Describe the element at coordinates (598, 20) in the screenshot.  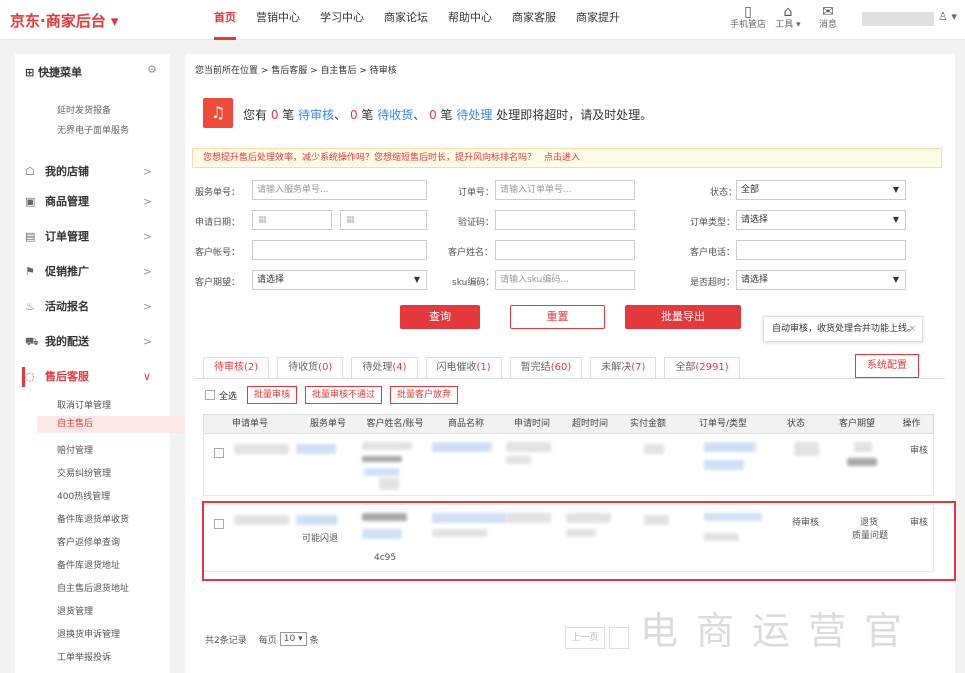
I see `nav-improve: 商家提升` at that location.